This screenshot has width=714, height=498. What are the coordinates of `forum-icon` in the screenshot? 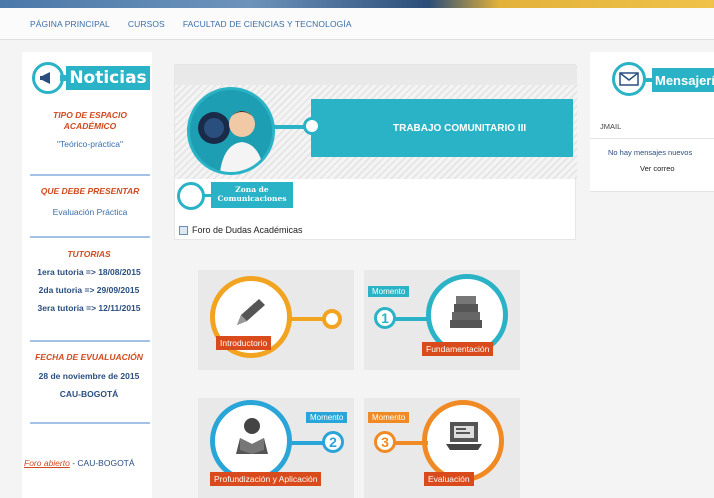 It's located at (183, 230).